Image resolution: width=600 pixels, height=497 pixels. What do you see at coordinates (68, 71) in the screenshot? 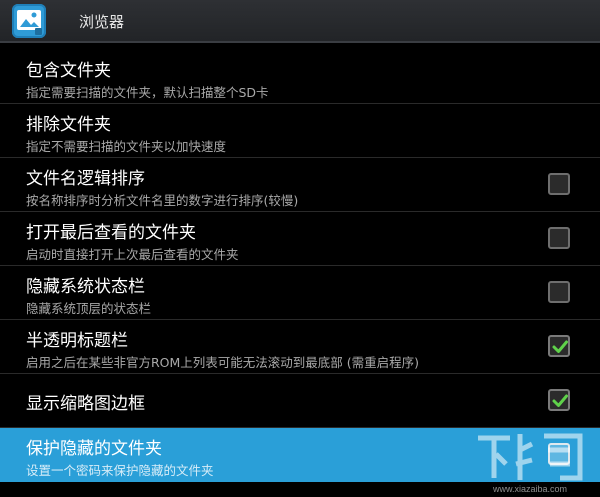
I see `setting-title: 包含文件夹` at bounding box center [68, 71].